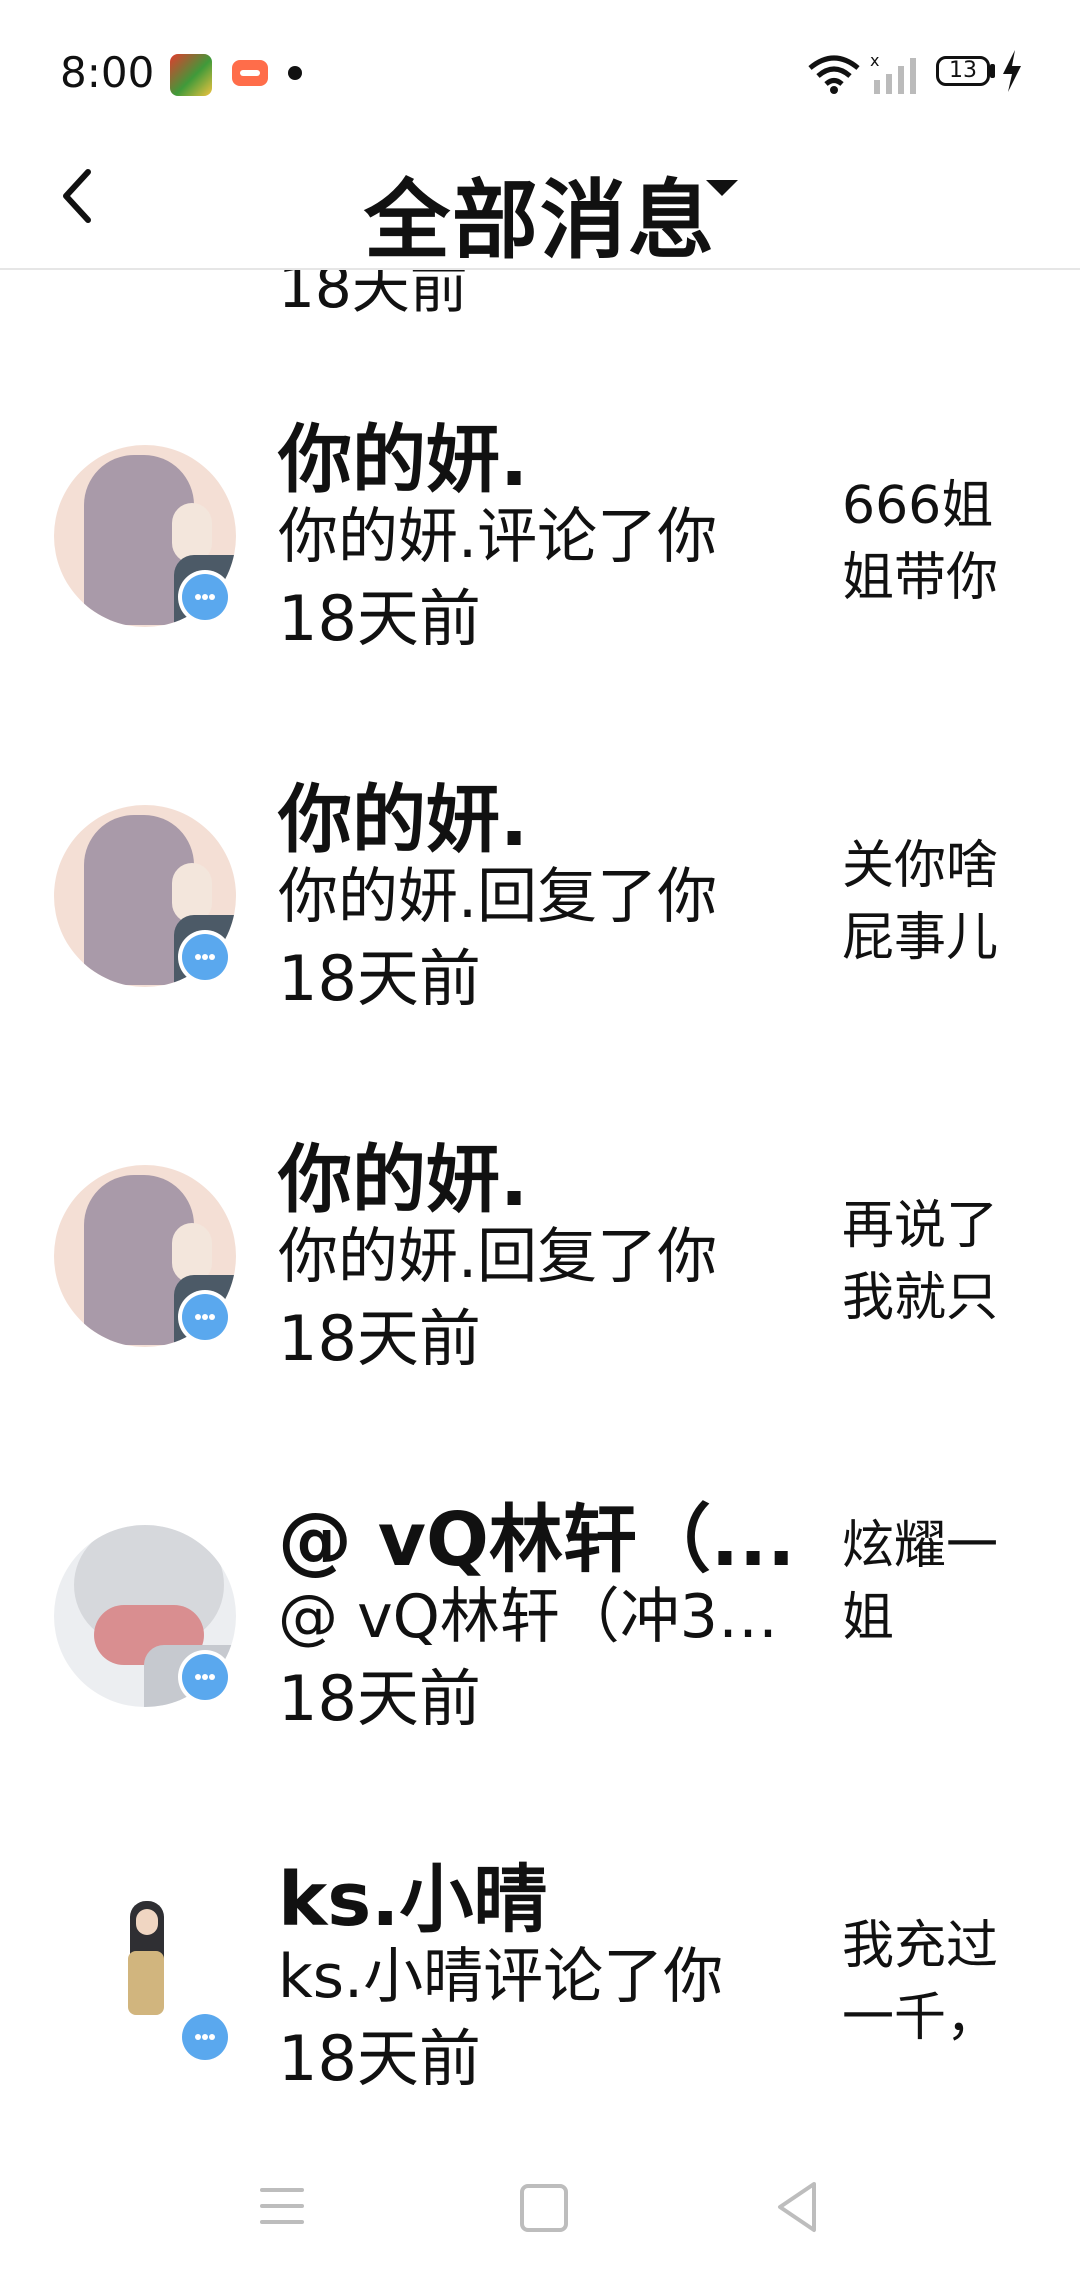  Describe the element at coordinates (282, 2208) in the screenshot. I see `menu-icon` at that location.